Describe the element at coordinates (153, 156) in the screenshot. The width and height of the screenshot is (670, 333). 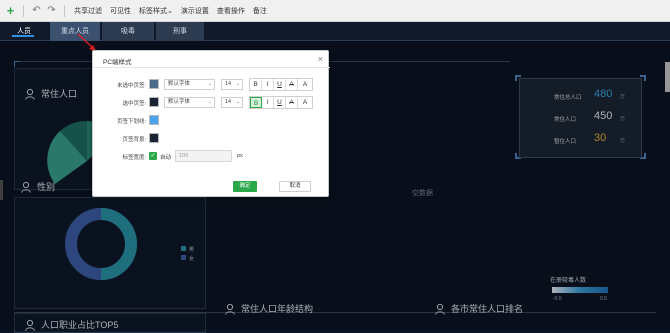
I see `auto-width-checkbox: ✓` at that location.